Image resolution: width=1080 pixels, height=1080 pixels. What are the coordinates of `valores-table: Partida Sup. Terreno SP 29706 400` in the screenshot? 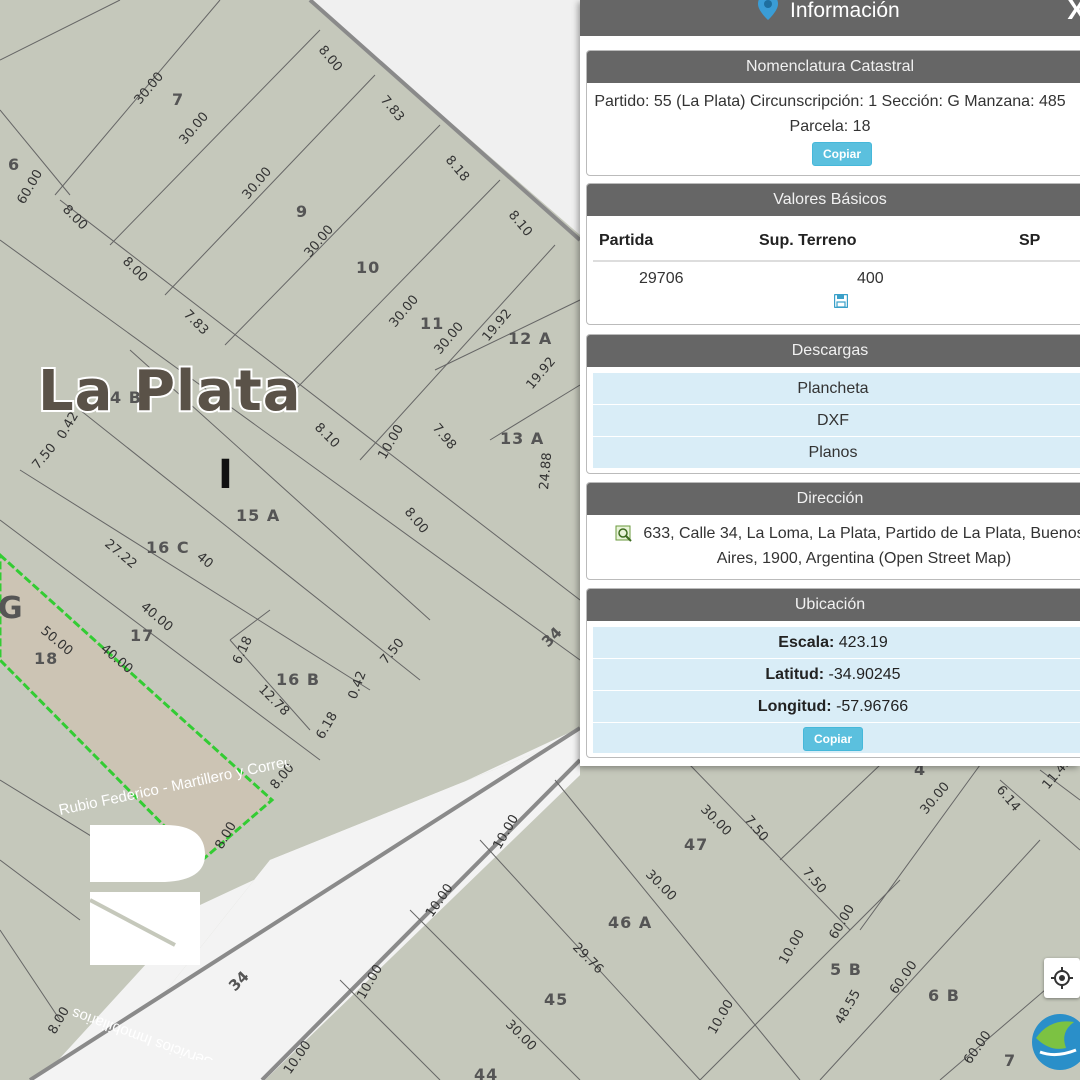 It's located at (836, 259).